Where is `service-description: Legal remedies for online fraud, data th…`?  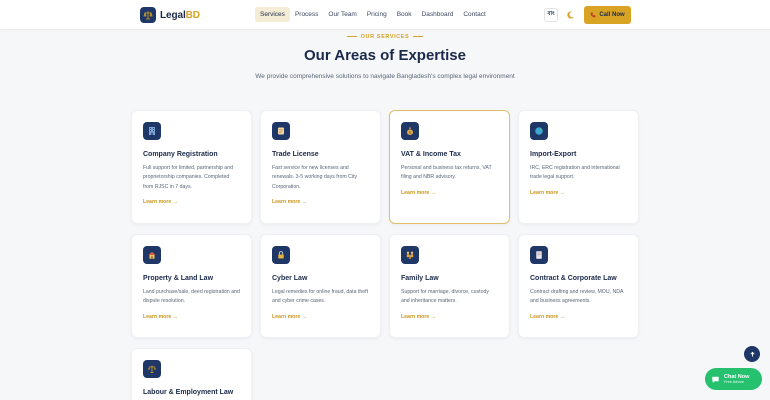
service-description: Legal remedies for online fraud, data th… is located at coordinates (320, 297).